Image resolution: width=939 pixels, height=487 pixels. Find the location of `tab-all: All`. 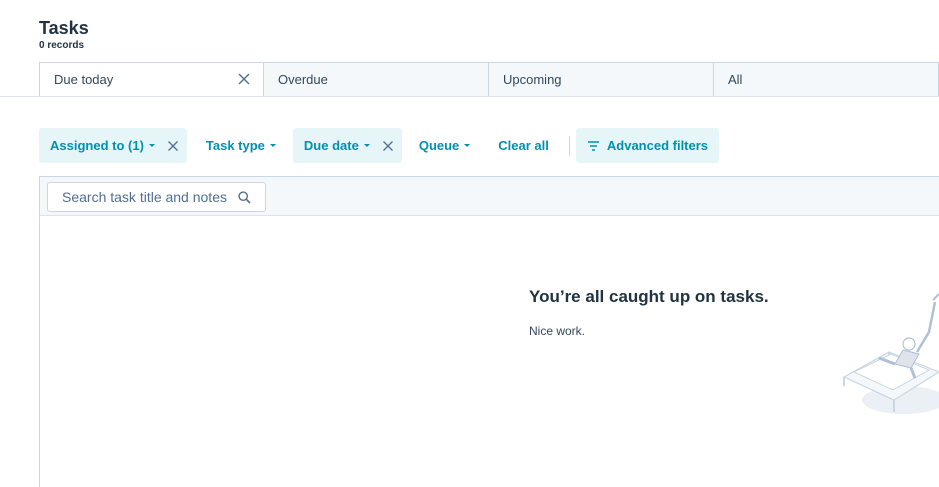

tab-all: All is located at coordinates (826, 79).